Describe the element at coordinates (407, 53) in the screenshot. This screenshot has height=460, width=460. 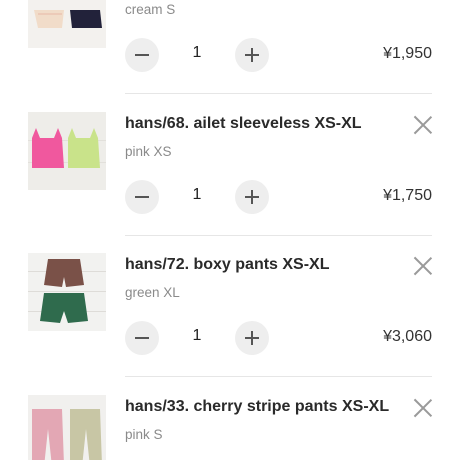
I see `item-price: ¥1,950` at that location.